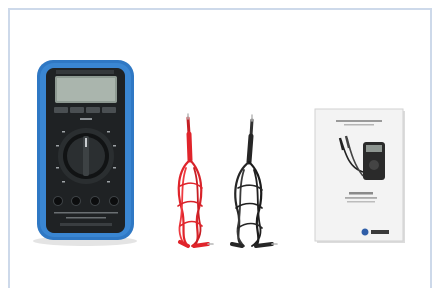  I want to click on red-test-lead-icon, so click(195, 180).